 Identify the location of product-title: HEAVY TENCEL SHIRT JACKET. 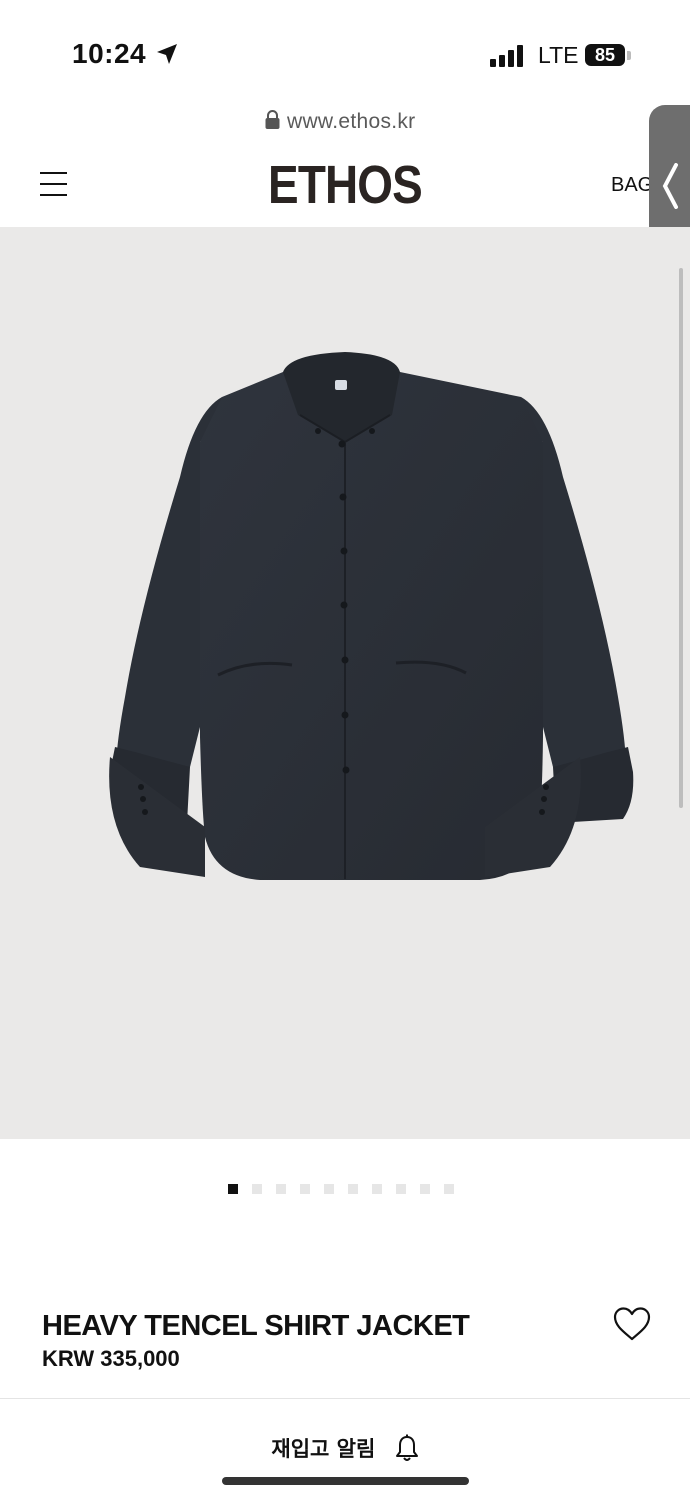
(256, 1326).